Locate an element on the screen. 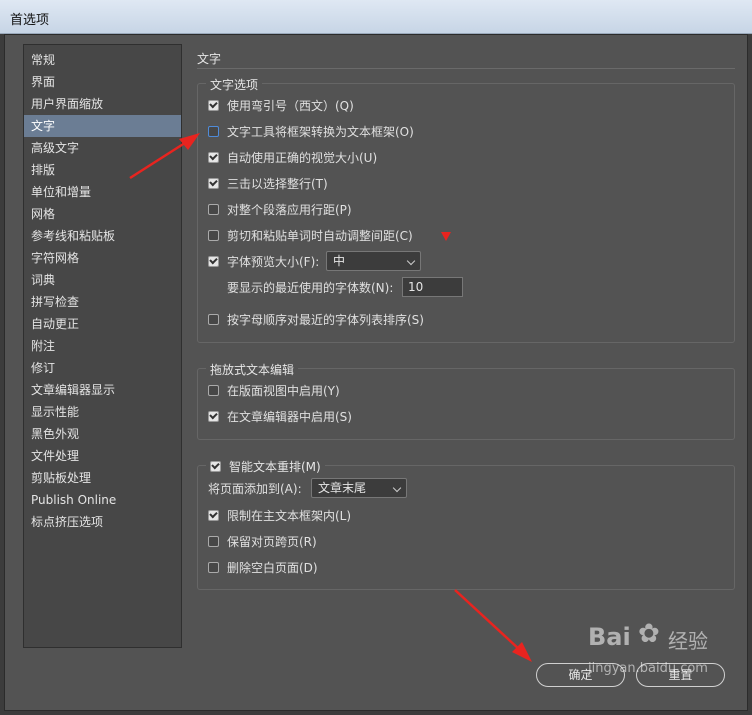  sidebar-item-composition: 排版 is located at coordinates (102, 170).